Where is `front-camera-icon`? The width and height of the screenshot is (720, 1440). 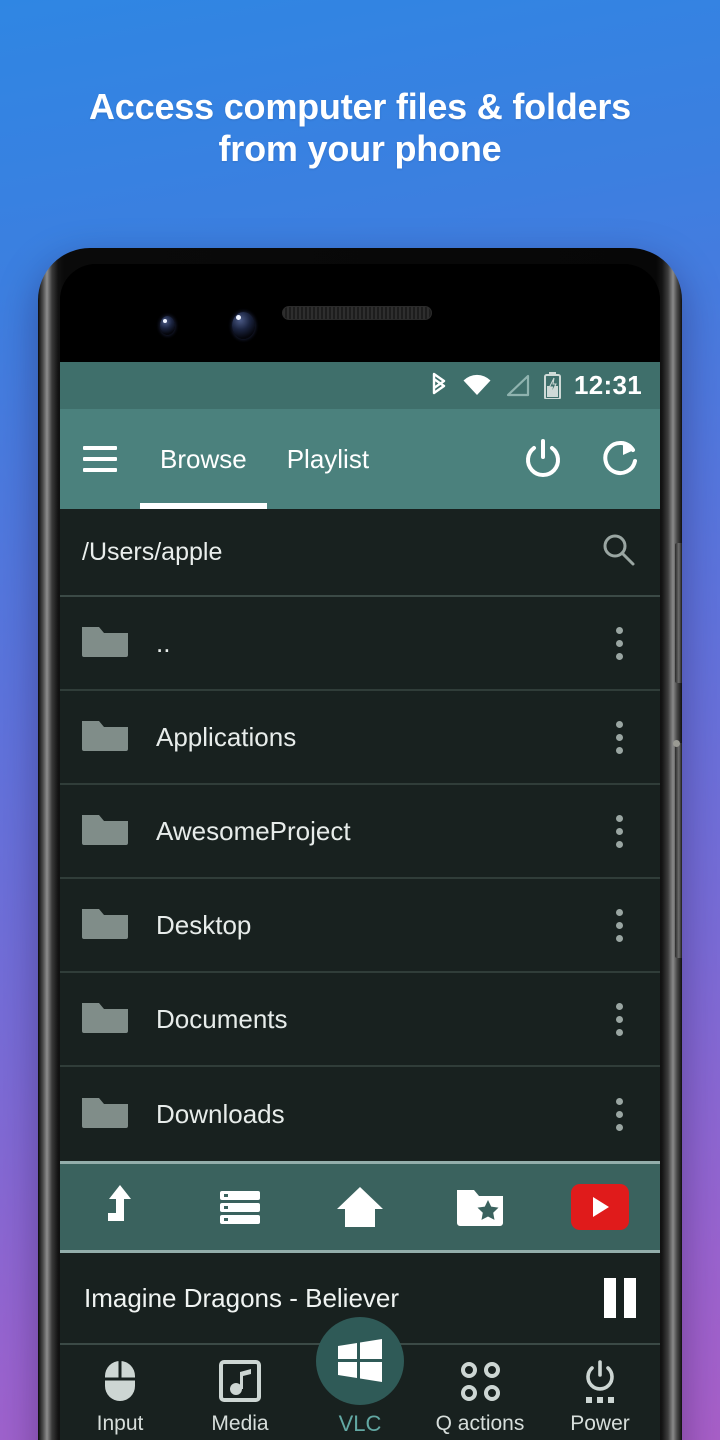 front-camera-icon is located at coordinates (167, 325).